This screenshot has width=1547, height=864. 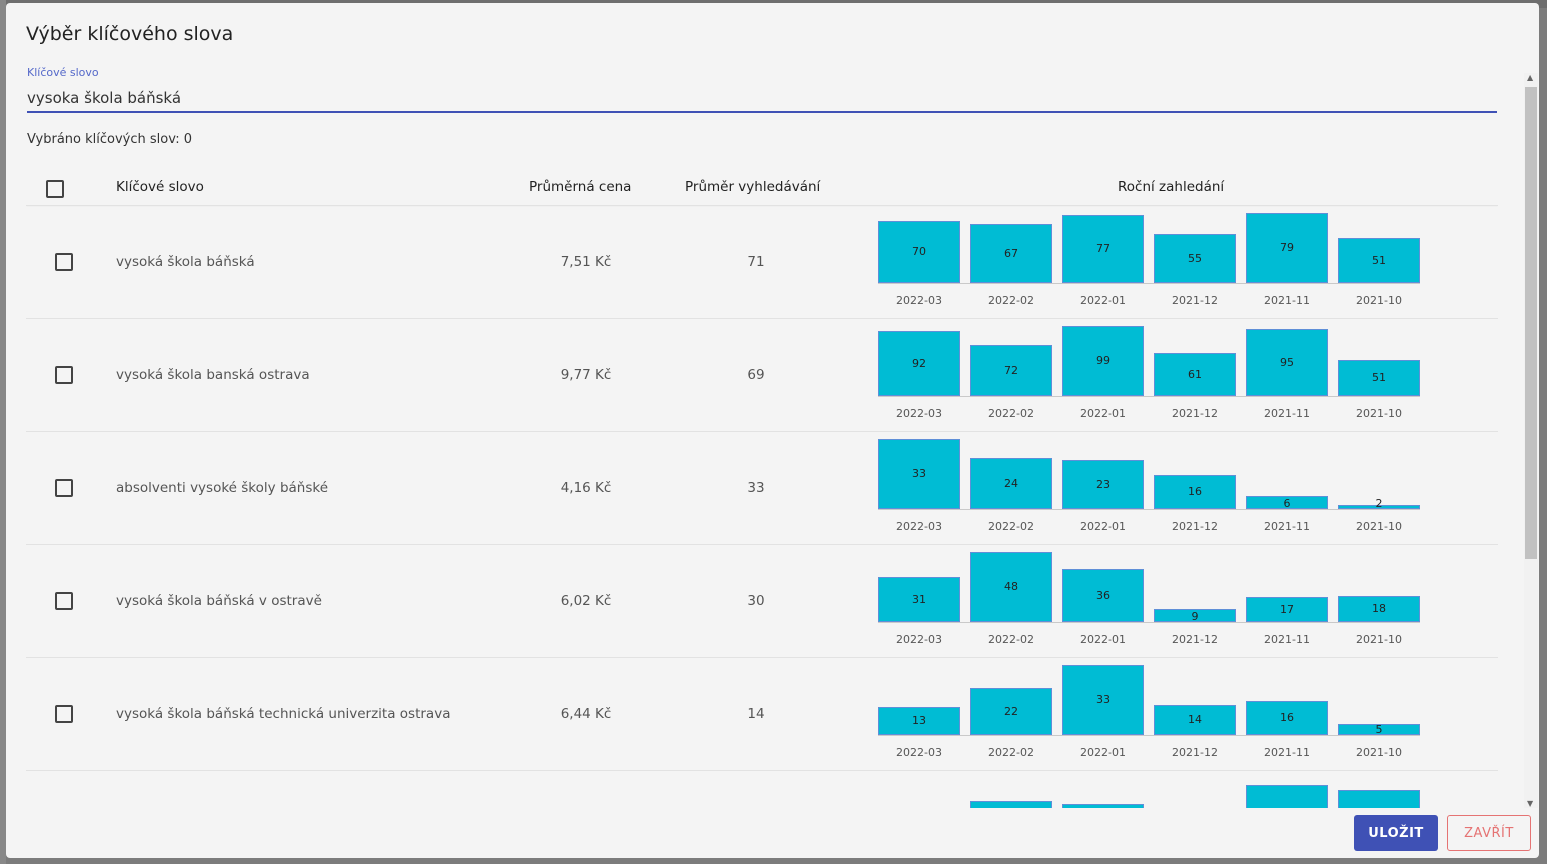 What do you see at coordinates (222, 488) in the screenshot?
I see `keyword-cell: absolventi vysoké školy báňské` at bounding box center [222, 488].